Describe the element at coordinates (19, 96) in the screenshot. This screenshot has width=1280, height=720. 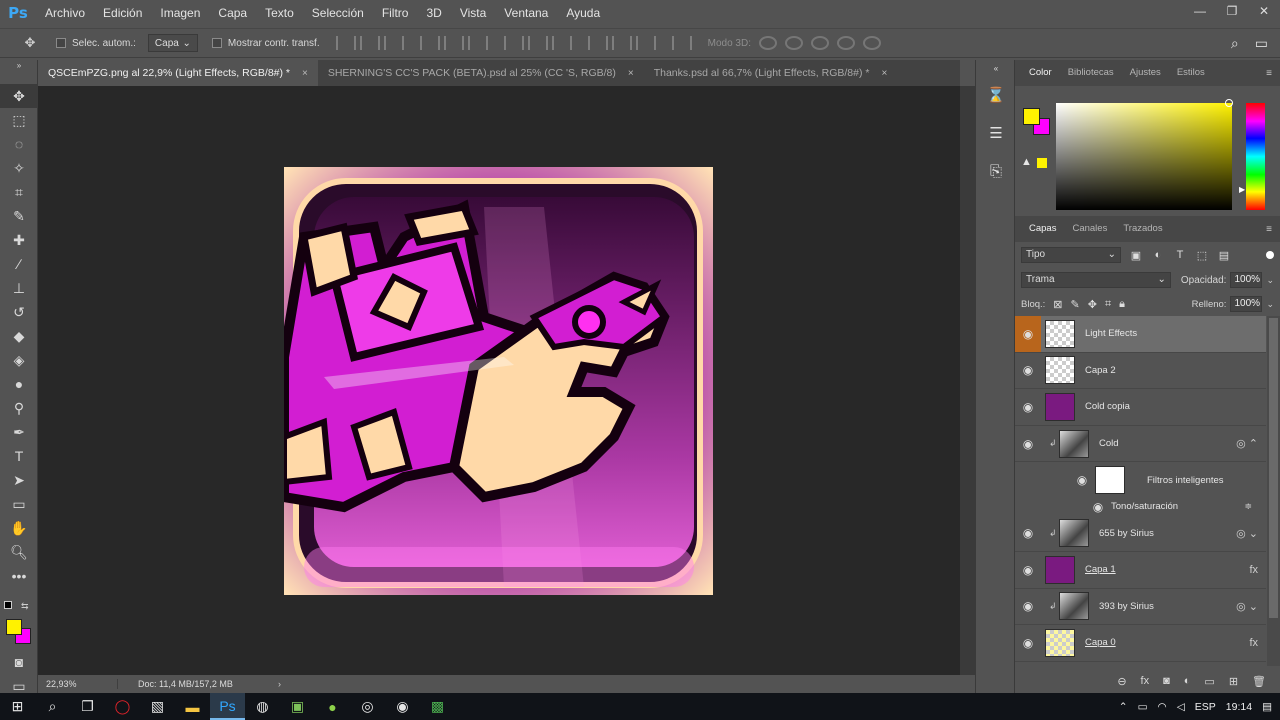
I see `move-tool-icon: ✥` at that location.